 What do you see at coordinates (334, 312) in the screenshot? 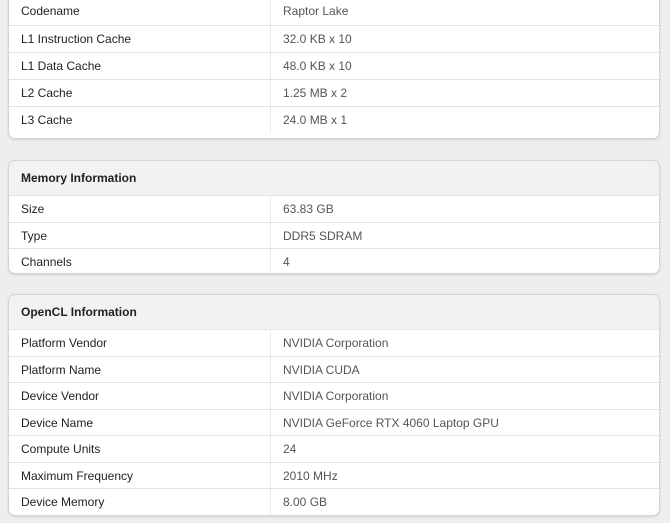
I see `section-title: OpenCL Information` at bounding box center [334, 312].